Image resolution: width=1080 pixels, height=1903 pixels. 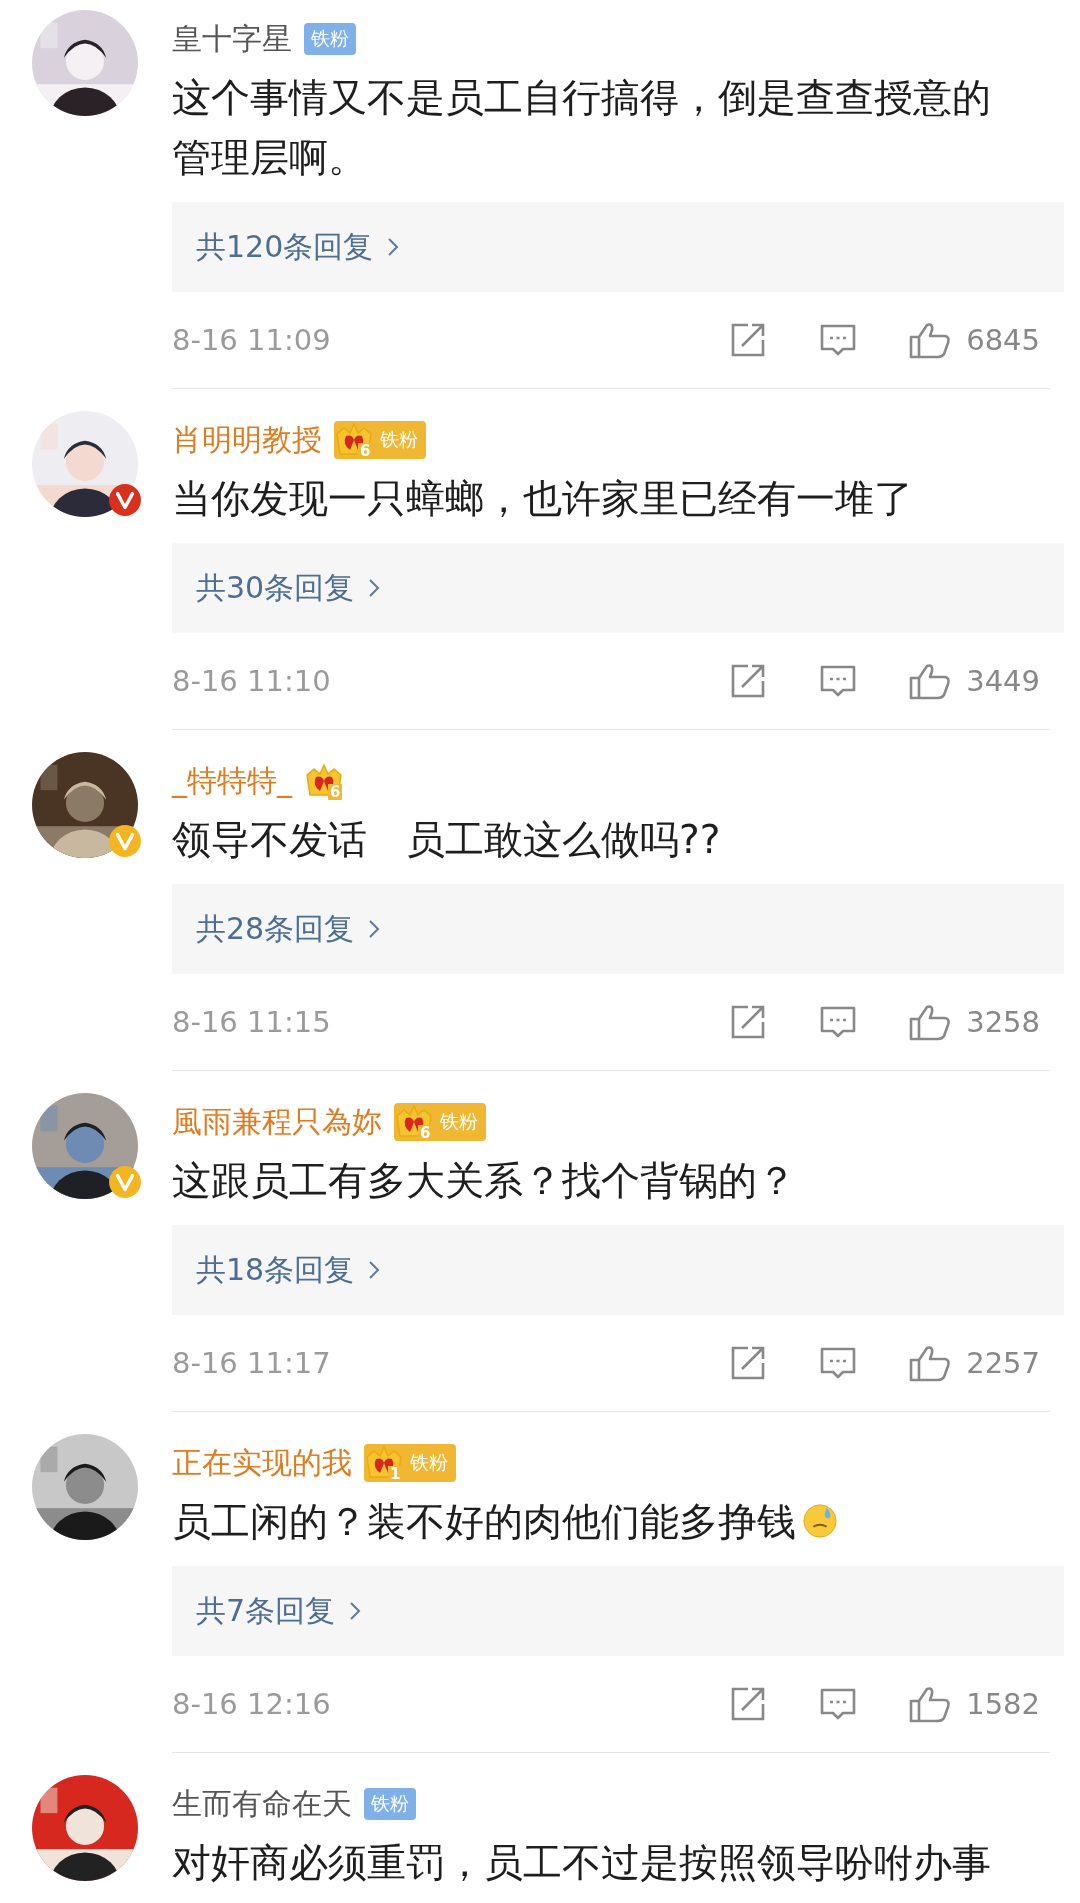 What do you see at coordinates (251, 1022) in the screenshot?
I see `comment-time: 8-16 11:15` at bounding box center [251, 1022].